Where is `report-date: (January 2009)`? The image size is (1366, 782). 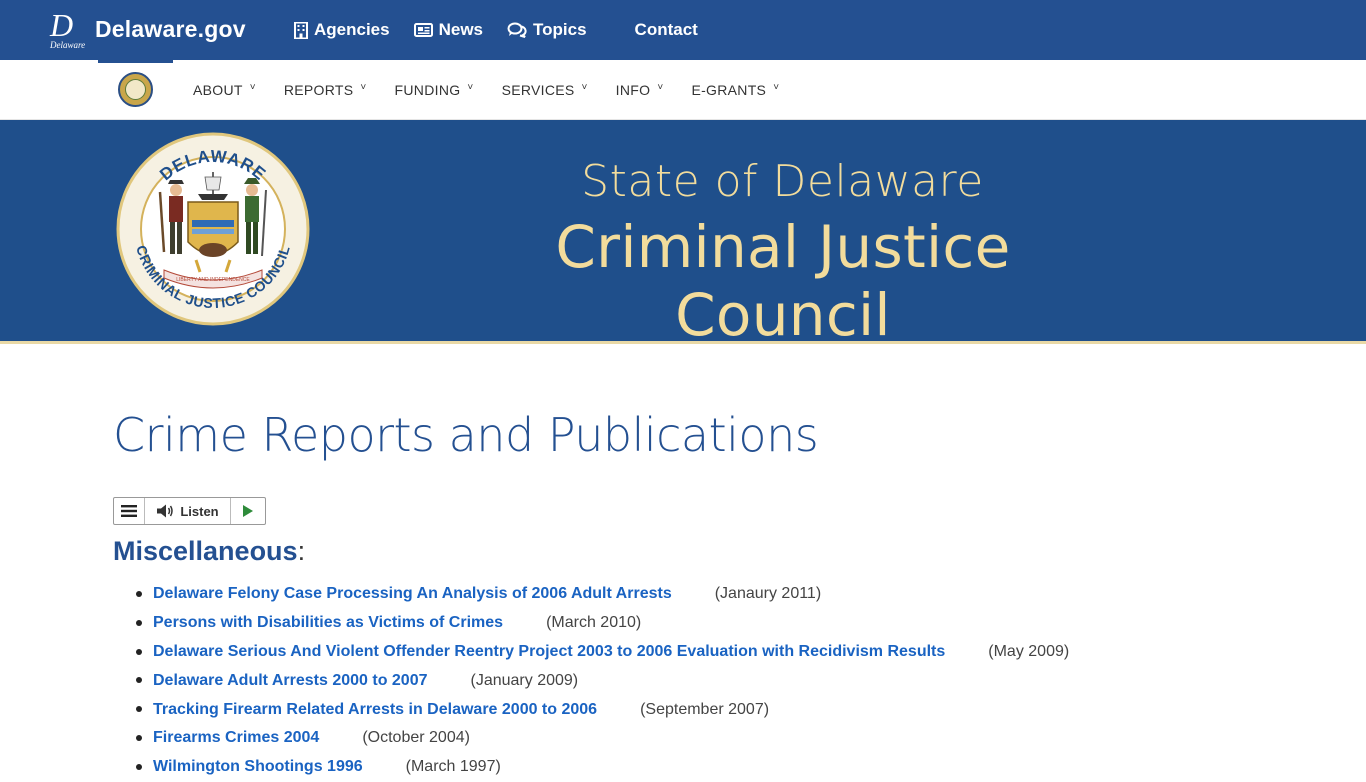
report-date: (January 2009) is located at coordinates (524, 680).